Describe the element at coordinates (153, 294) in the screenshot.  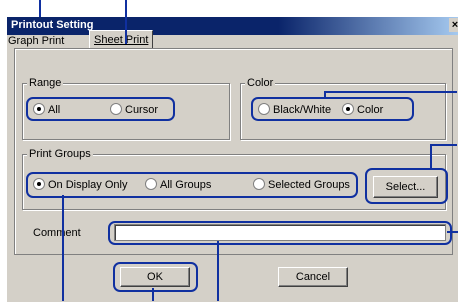
I see `callout-line-ok` at that location.